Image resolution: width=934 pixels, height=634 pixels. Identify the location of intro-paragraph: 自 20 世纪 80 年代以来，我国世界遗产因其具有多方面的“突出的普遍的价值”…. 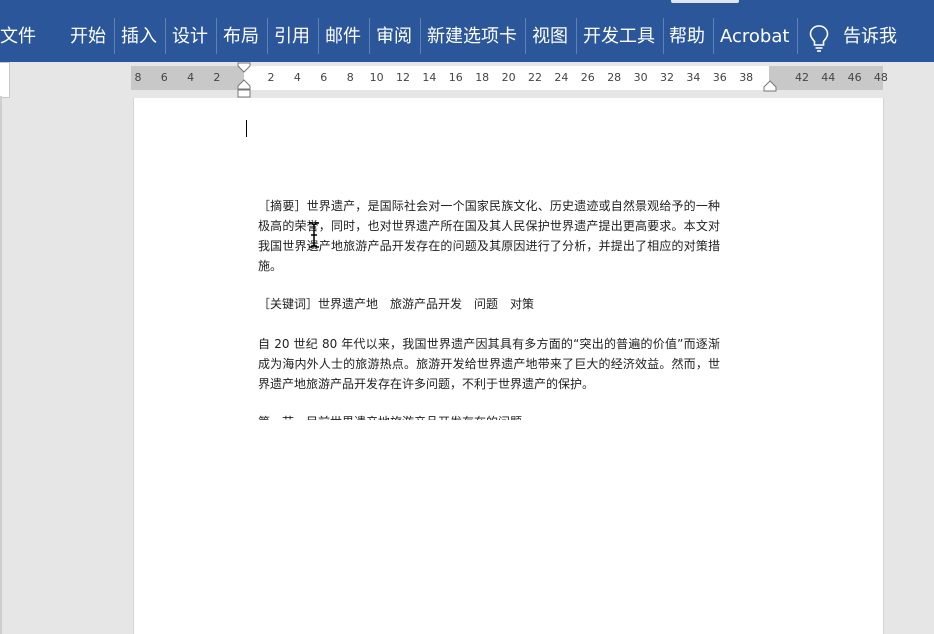
(489, 364).